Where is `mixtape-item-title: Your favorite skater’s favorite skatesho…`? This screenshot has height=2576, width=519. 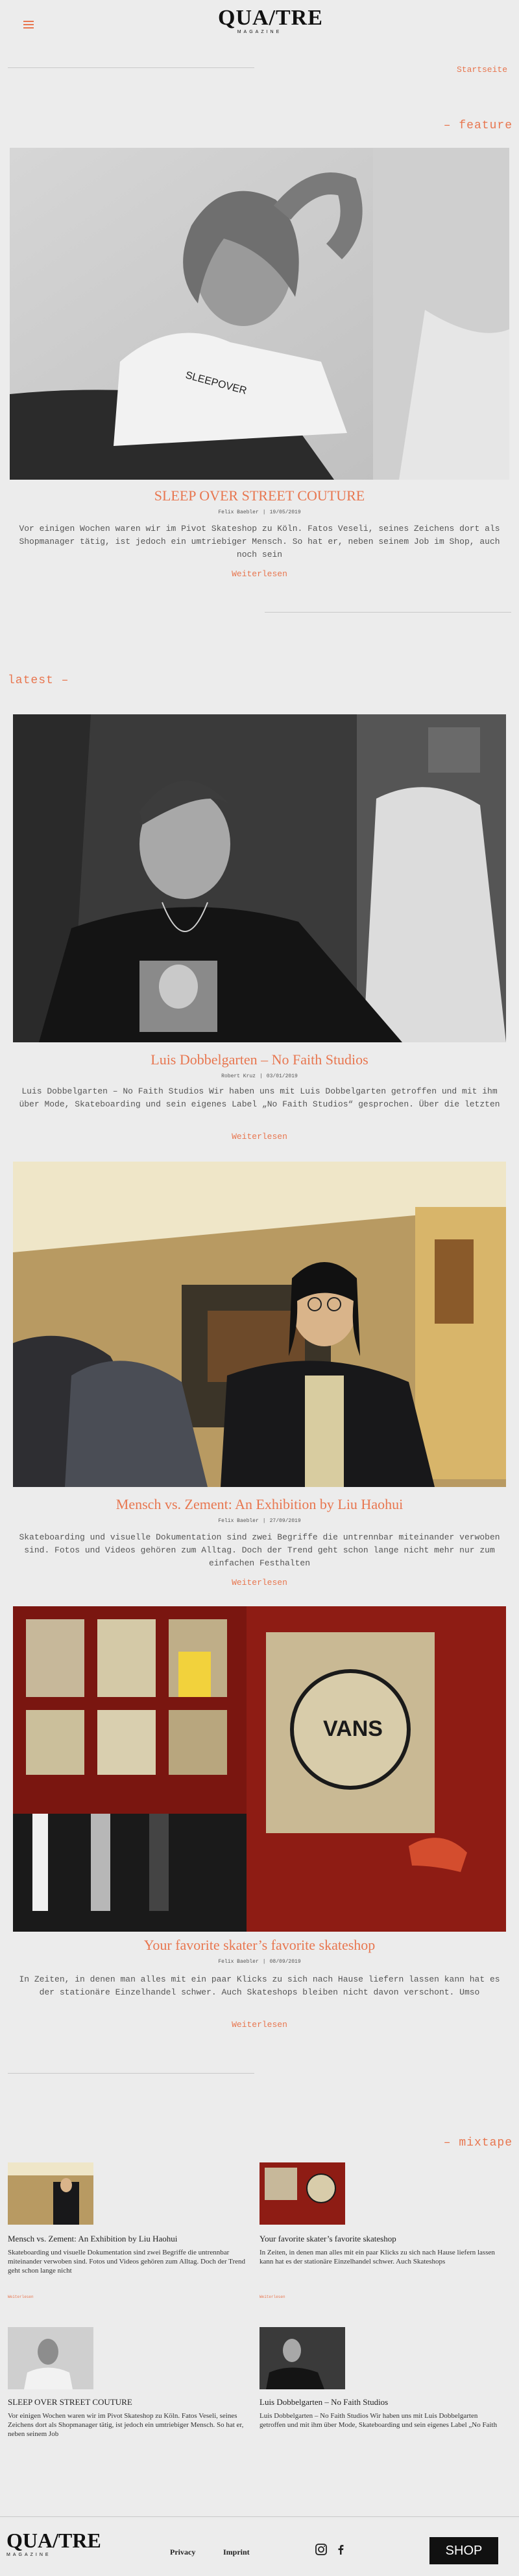
mixtape-item-title: Your favorite skater’s favorite skatesho… is located at coordinates (328, 2239).